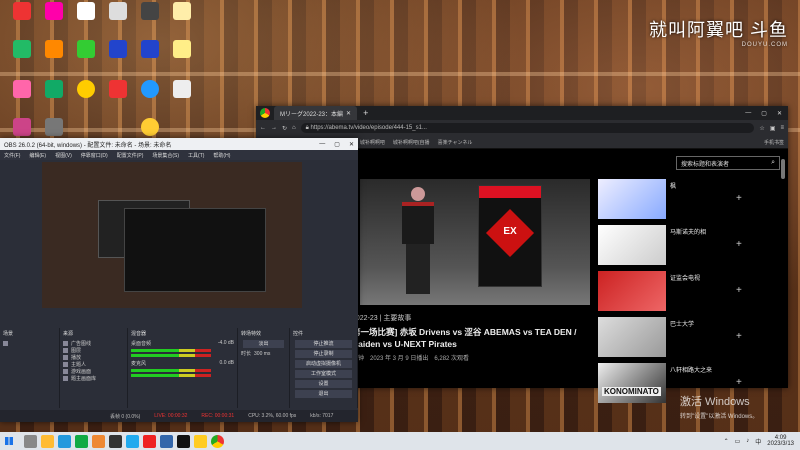 This screenshot has height=450, width=800. What do you see at coordinates (196, 155) in the screenshot?
I see `obs-menu-item: 工具(T)` at bounding box center [196, 155].